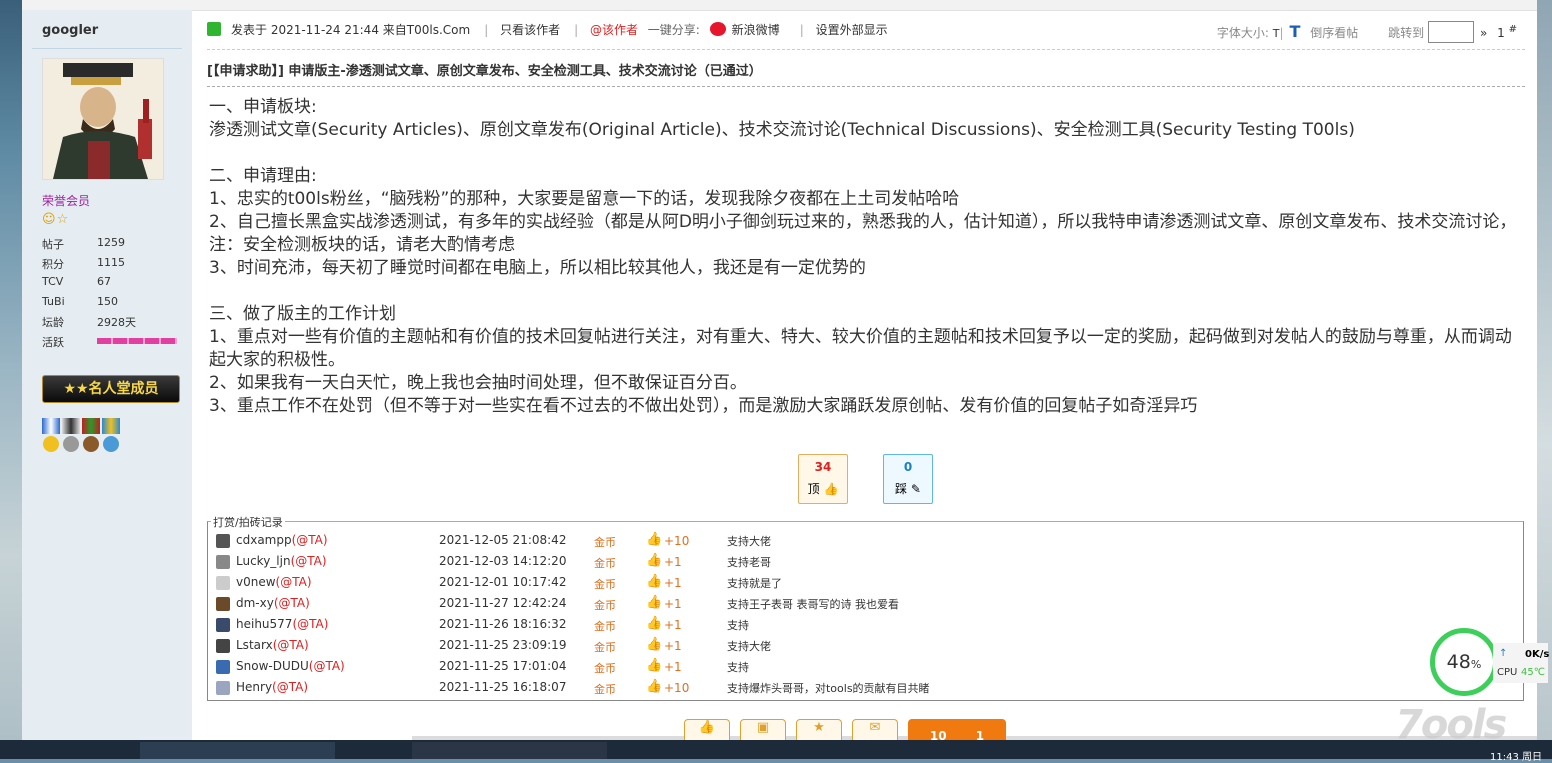 The height and width of the screenshot is (763, 1552). I want to click on share-button: ▣, so click(763, 729).